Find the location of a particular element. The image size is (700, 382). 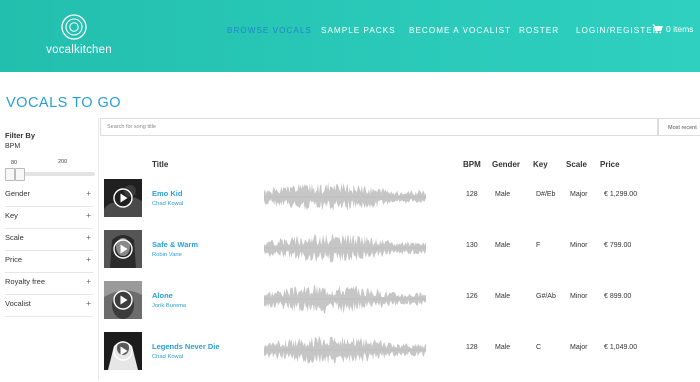

nav-roster: ROSTER is located at coordinates (539, 33).